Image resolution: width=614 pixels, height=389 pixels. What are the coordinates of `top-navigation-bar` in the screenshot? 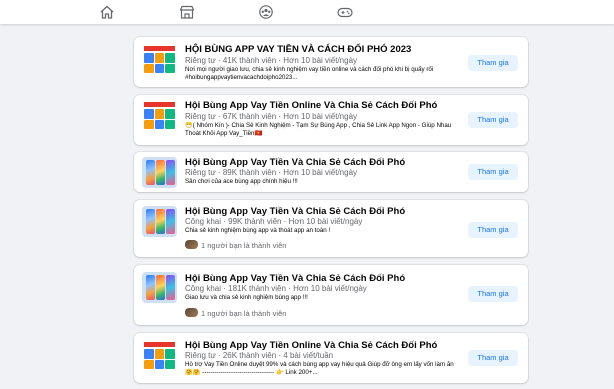 It's located at (307, 12).